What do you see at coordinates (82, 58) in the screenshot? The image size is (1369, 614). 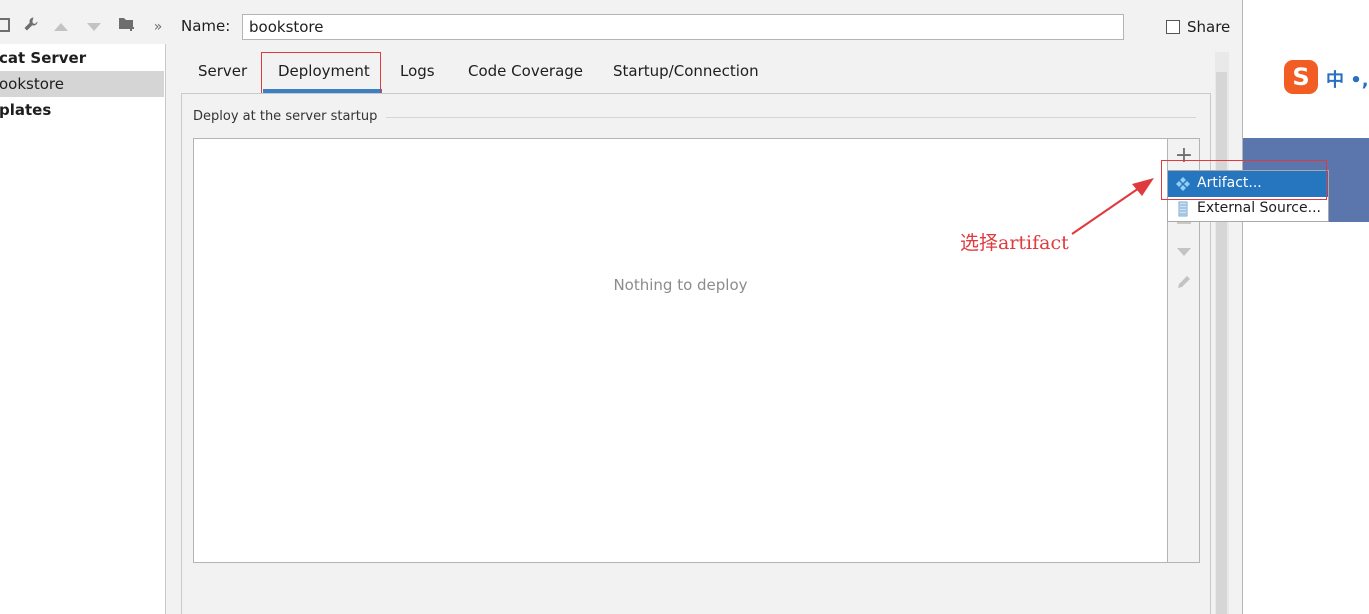 I see `tree-item-tomcat-server: cat Server` at bounding box center [82, 58].